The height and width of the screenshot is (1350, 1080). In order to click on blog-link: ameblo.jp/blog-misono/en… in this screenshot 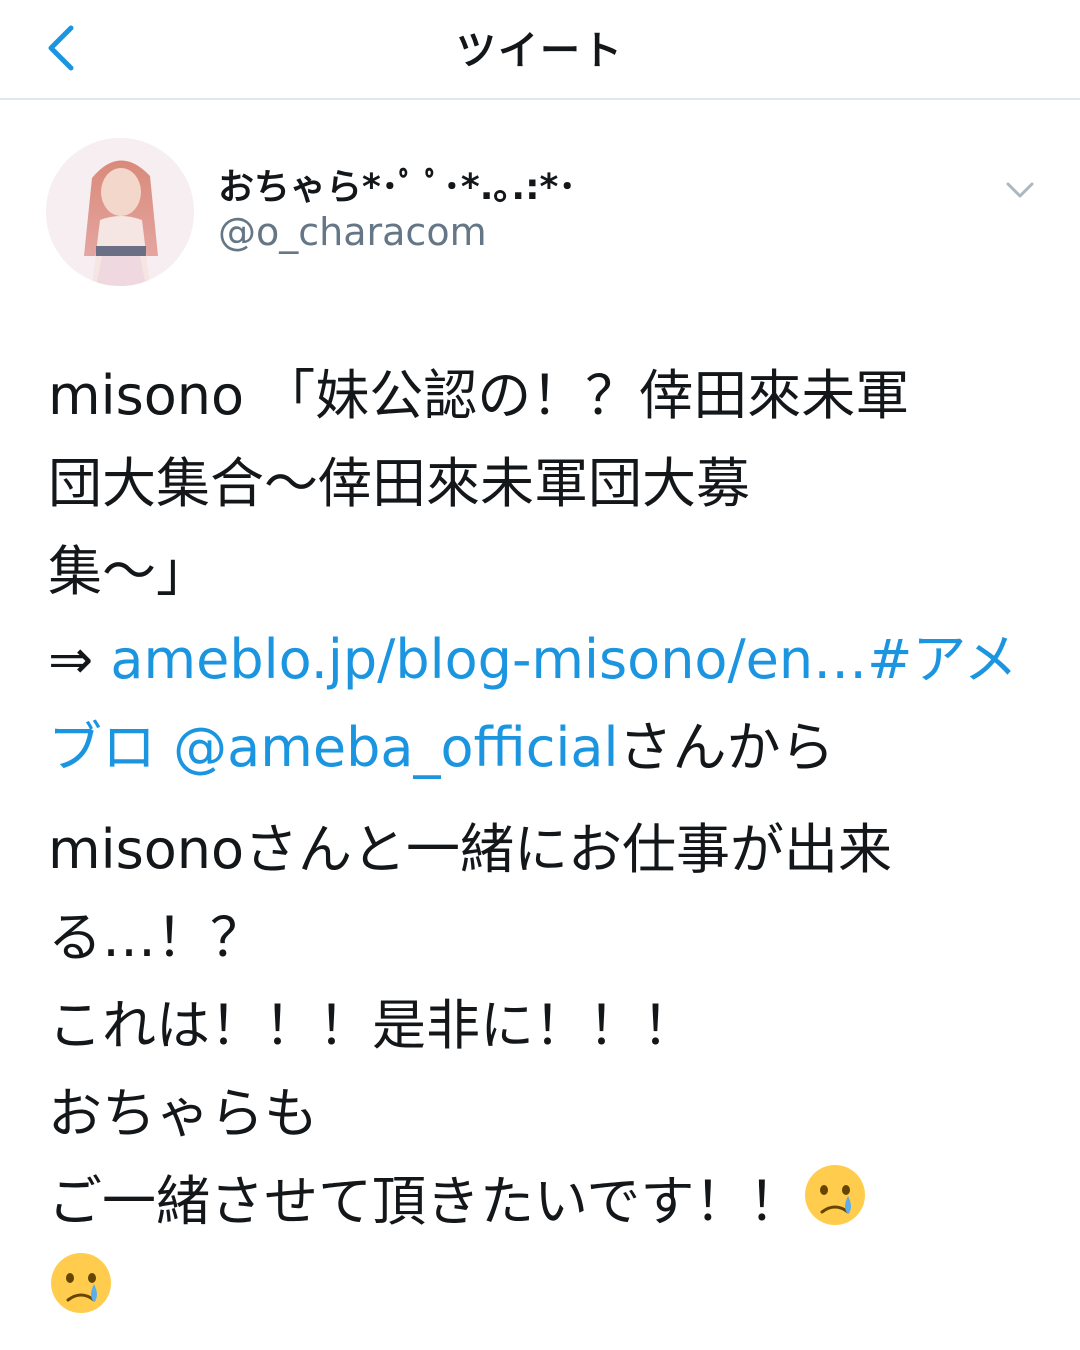, I will do `click(488, 659)`.